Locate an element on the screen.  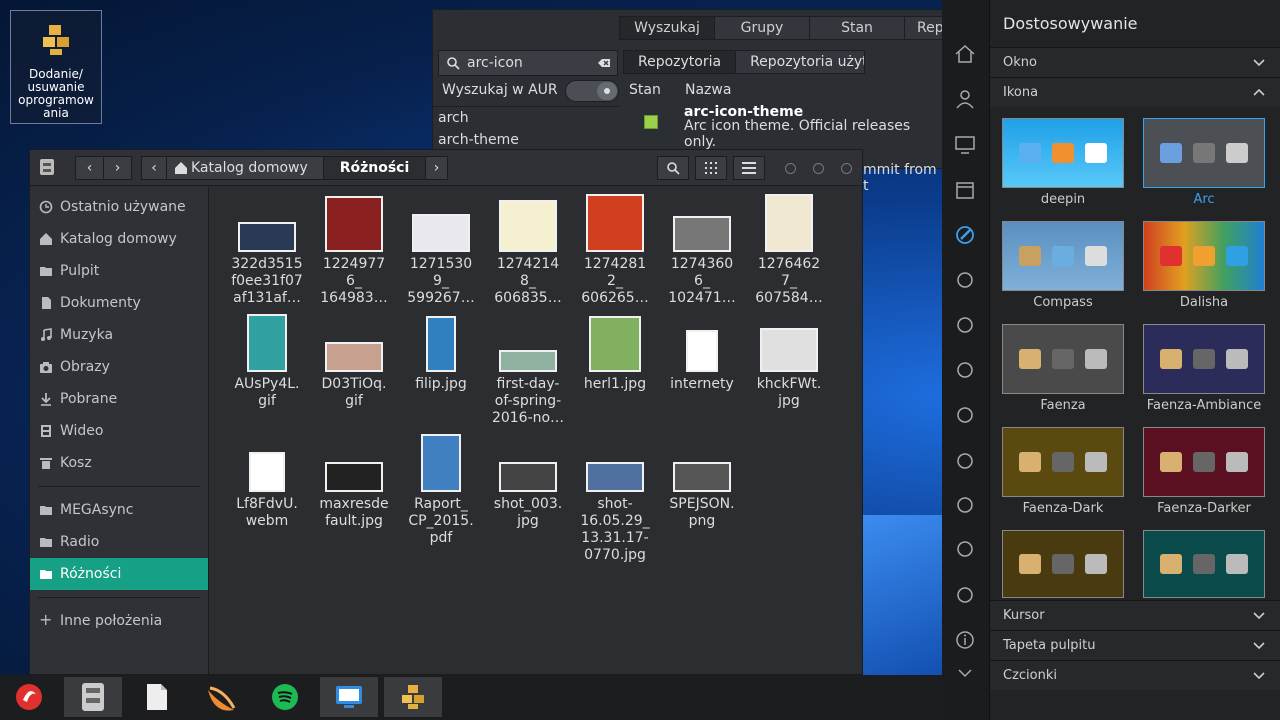
icon-theme-option: Faenza-Darker is located at coordinates (1204, 471).